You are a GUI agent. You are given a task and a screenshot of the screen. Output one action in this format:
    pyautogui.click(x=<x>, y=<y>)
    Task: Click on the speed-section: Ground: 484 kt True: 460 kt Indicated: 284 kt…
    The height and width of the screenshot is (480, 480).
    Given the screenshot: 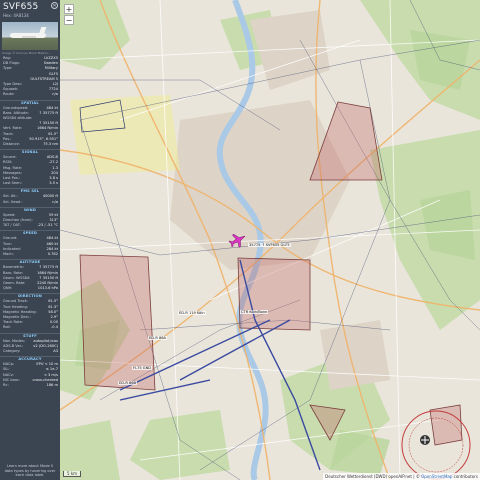 What is the action you would take?
    pyautogui.click(x=30, y=246)
    